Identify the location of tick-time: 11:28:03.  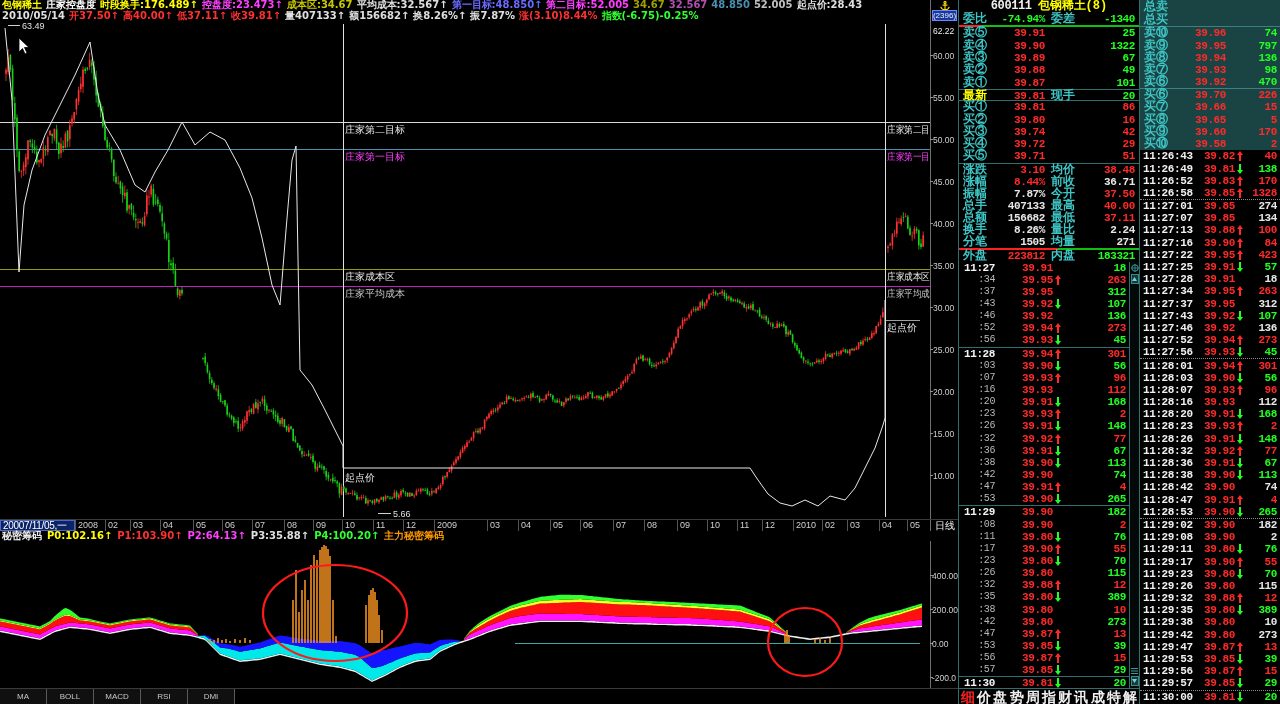
(1168, 377).